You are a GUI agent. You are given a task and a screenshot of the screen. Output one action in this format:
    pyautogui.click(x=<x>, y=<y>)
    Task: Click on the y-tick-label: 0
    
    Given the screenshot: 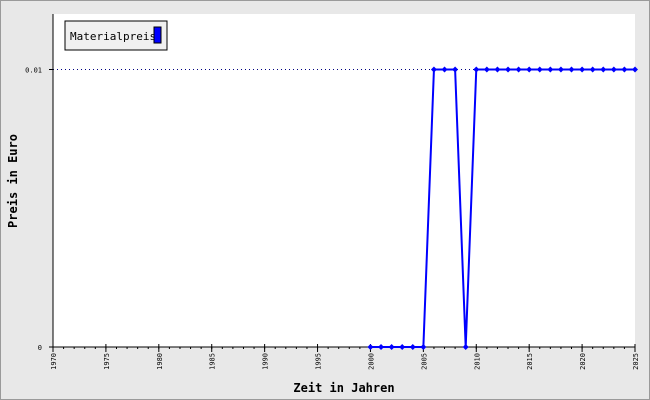 What is the action you would take?
    pyautogui.click(x=40, y=348)
    